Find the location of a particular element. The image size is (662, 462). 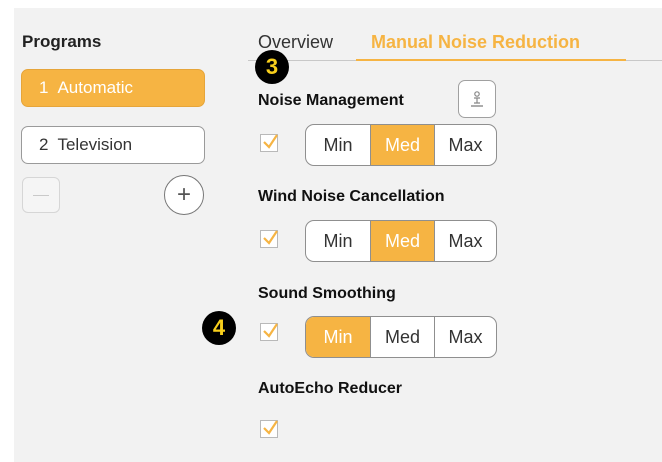

autoecho-reducer-title: AutoEcho Reducer is located at coordinates (330, 388).